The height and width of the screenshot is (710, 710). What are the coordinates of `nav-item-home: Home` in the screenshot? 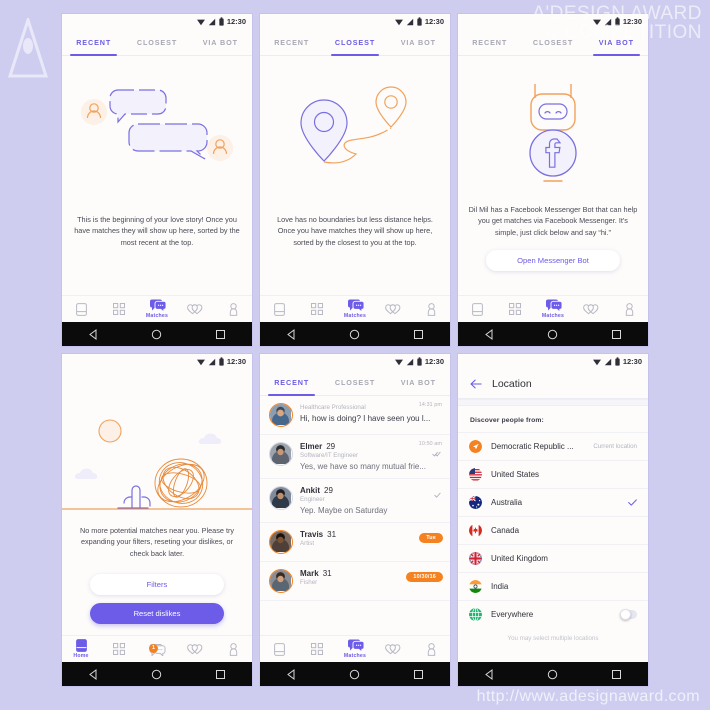 It's located at (81, 649).